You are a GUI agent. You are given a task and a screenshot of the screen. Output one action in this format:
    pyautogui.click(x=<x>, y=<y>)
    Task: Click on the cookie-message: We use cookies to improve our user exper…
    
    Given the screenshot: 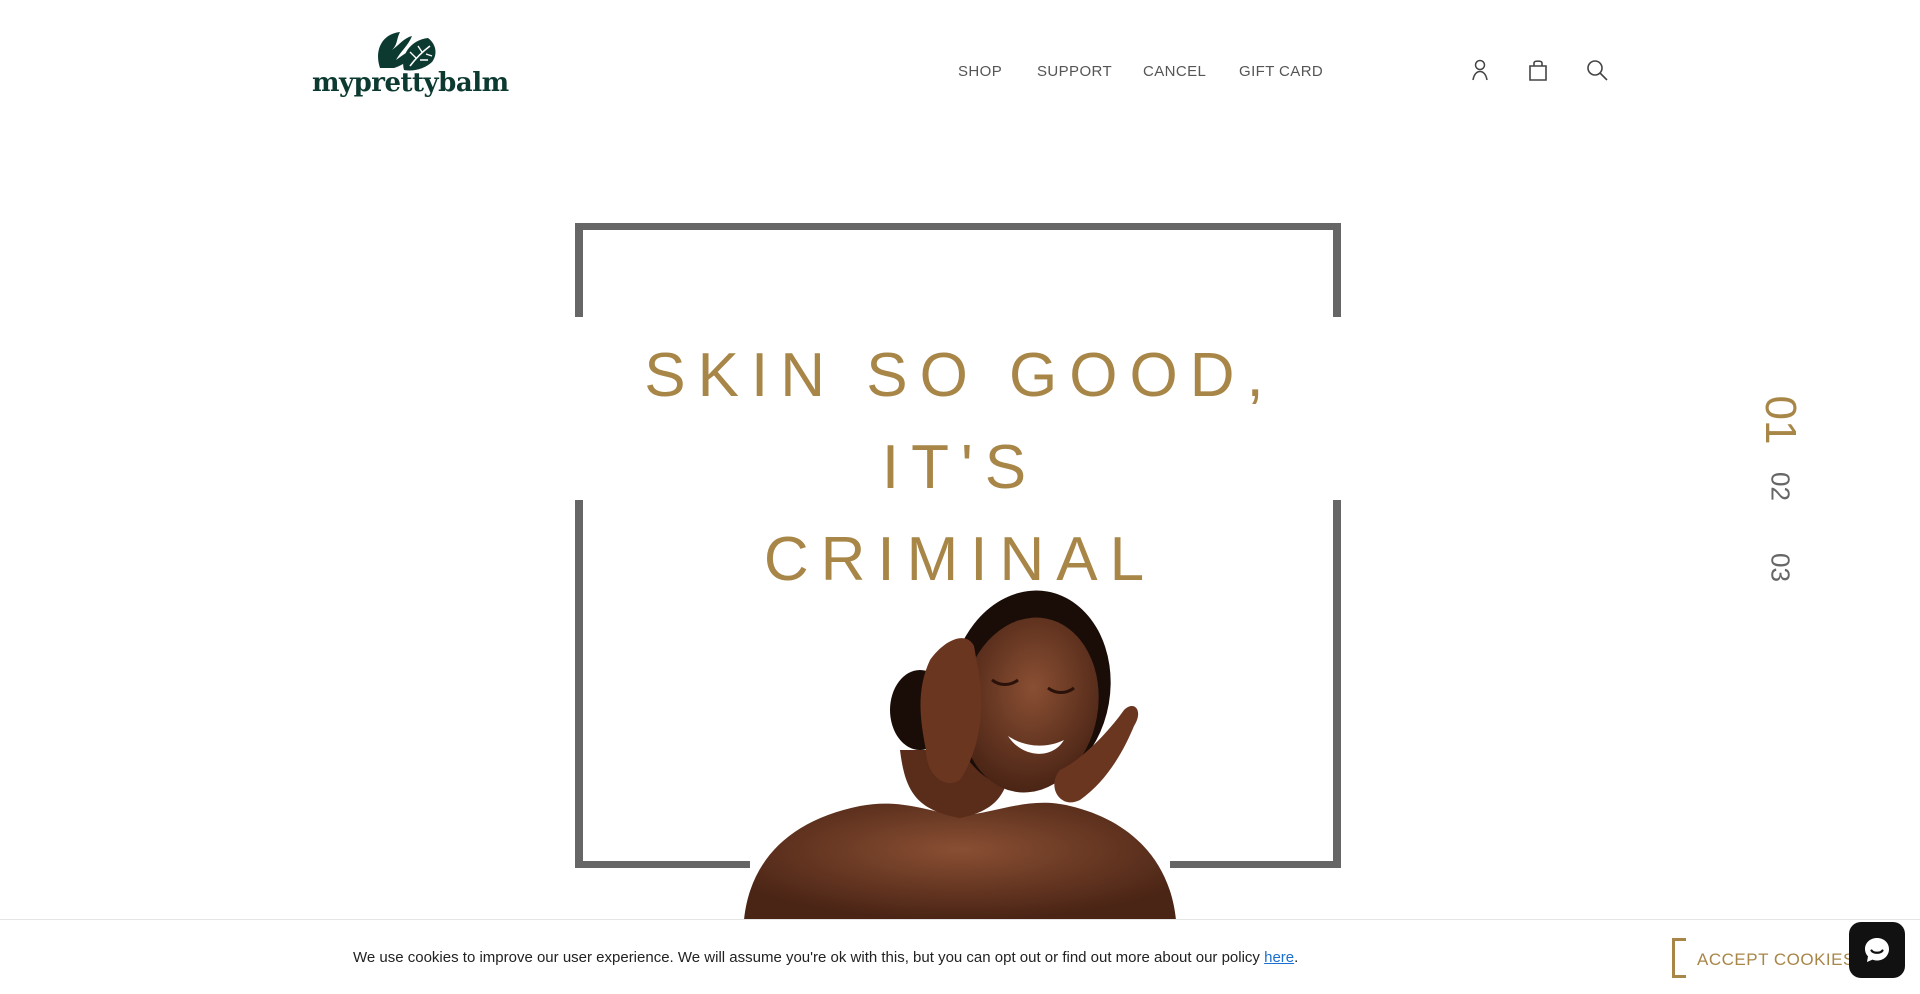 What is the action you would take?
    pyautogui.click(x=825, y=957)
    